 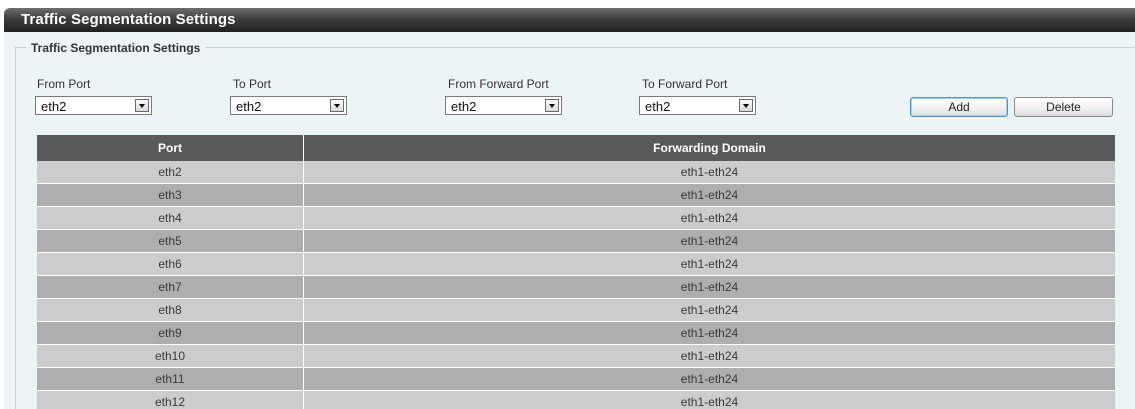 What do you see at coordinates (170, 356) in the screenshot?
I see `port-cell: eth10` at bounding box center [170, 356].